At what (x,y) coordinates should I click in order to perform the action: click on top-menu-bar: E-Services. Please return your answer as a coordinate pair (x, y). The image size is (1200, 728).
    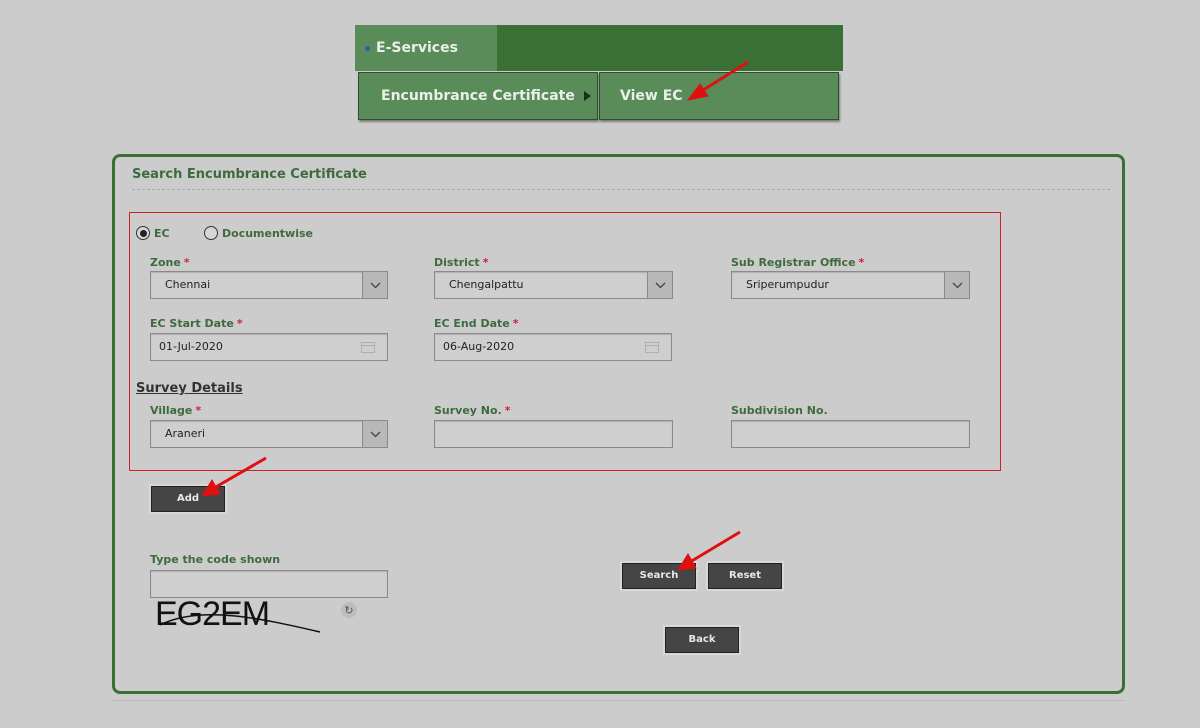
    Looking at the image, I should click on (599, 48).